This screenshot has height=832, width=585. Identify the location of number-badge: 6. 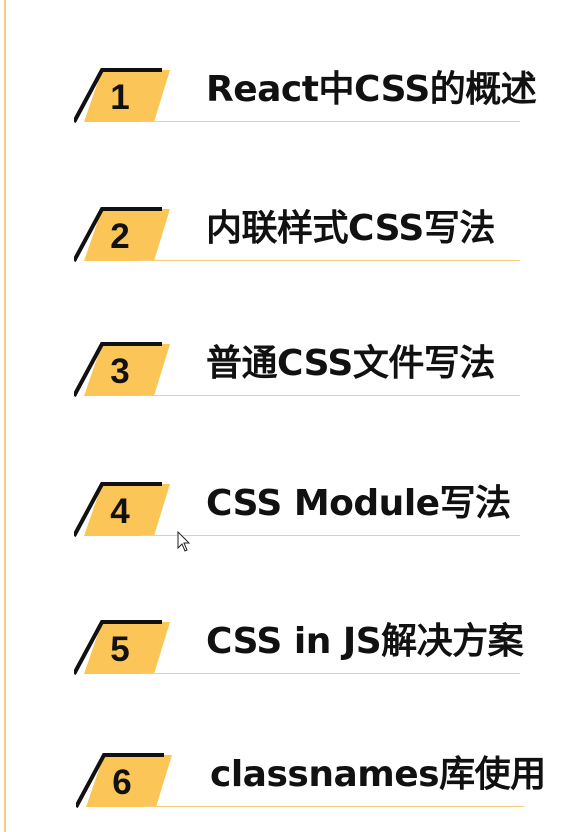
(126, 780).